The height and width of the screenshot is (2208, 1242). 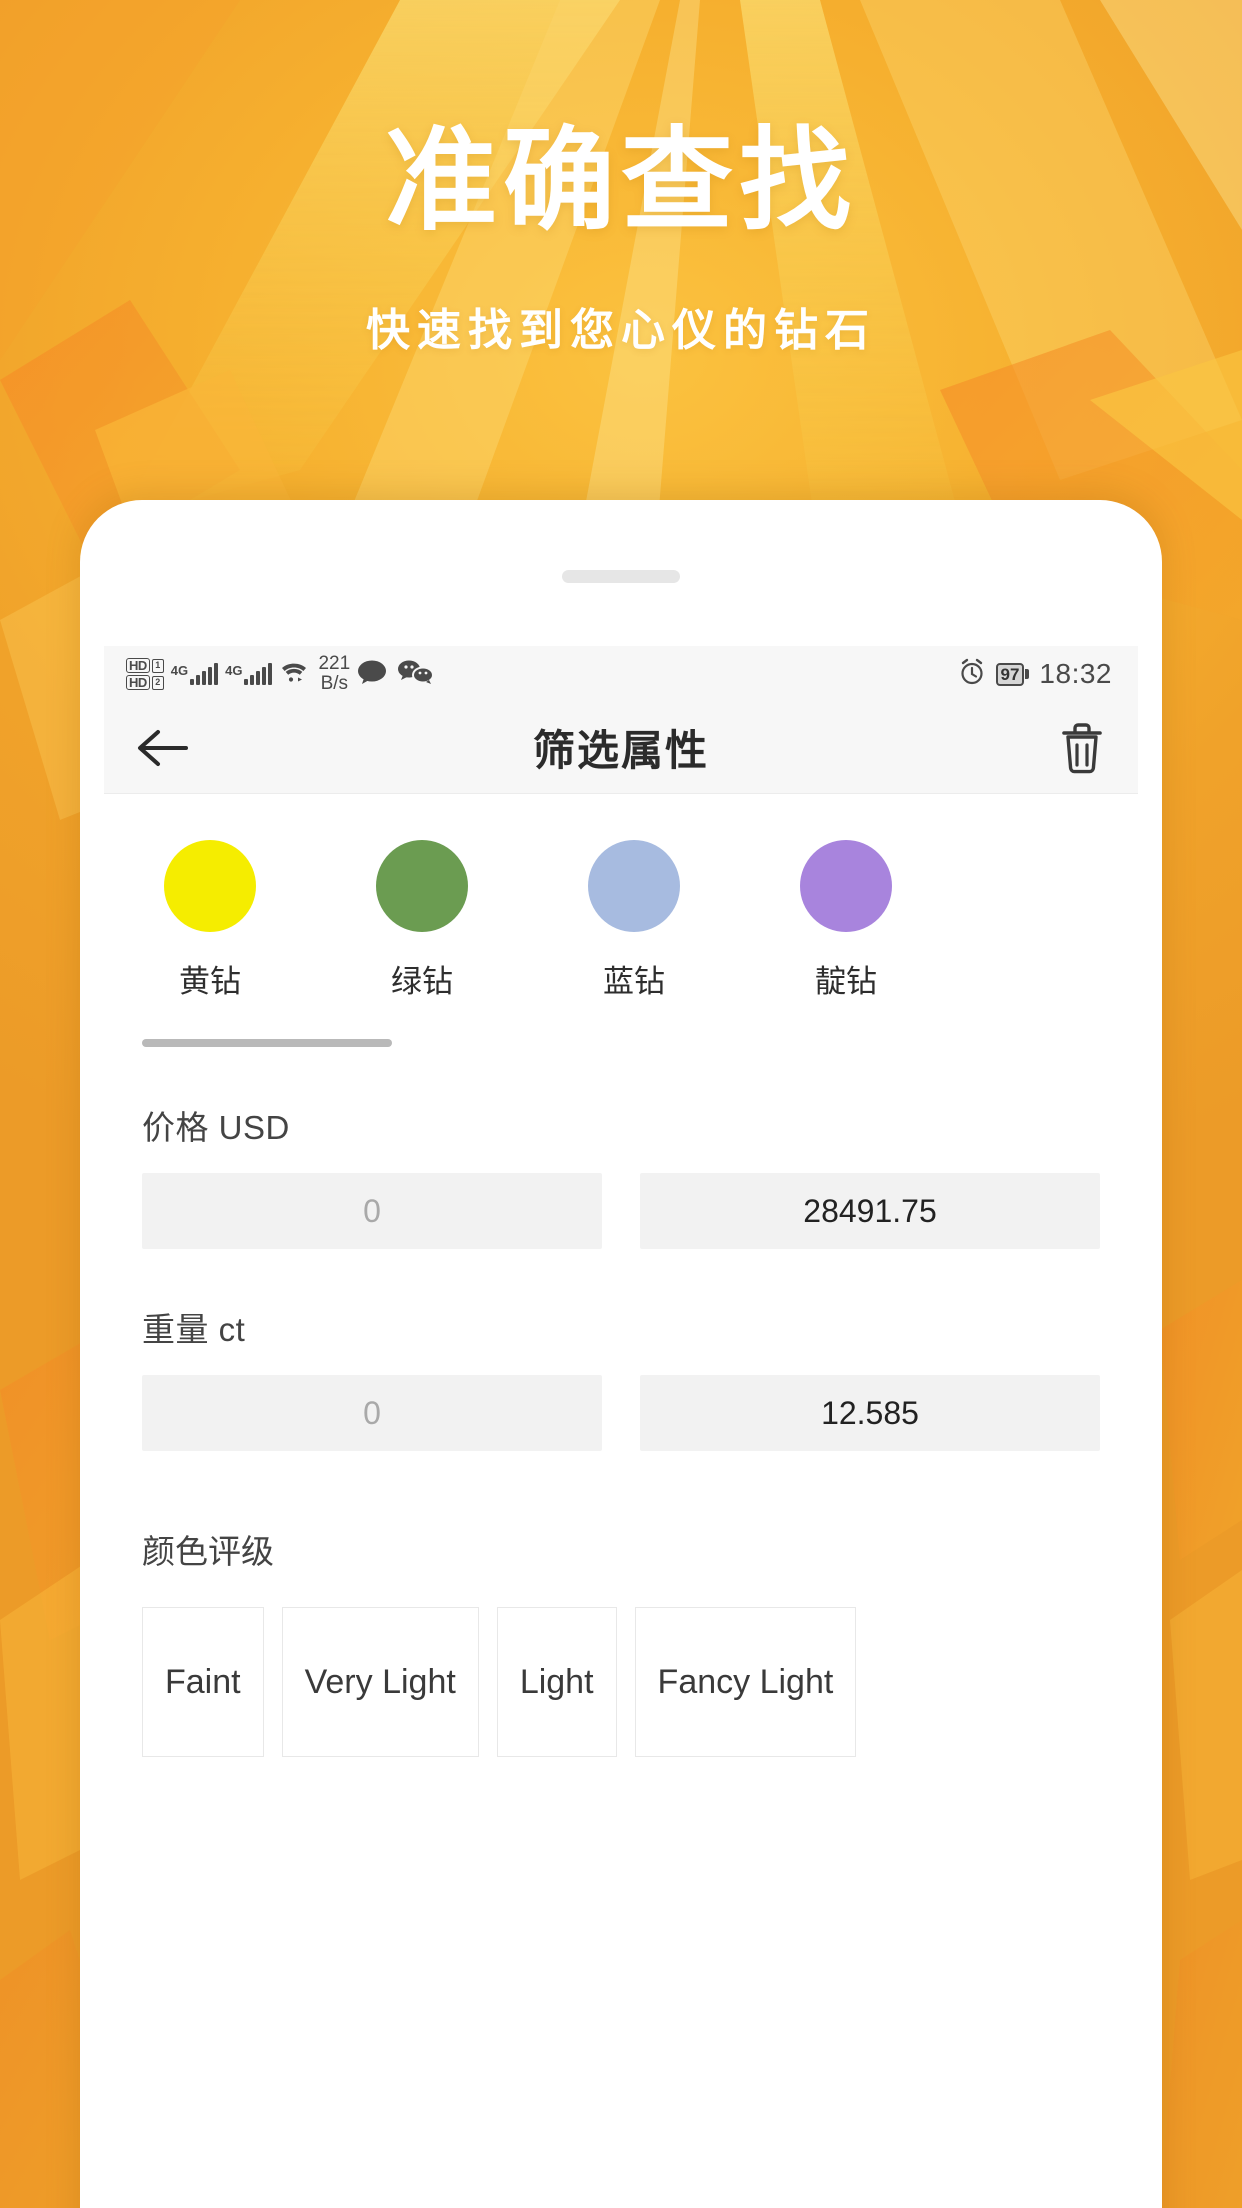 I want to click on wechat-icon, so click(x=416, y=674).